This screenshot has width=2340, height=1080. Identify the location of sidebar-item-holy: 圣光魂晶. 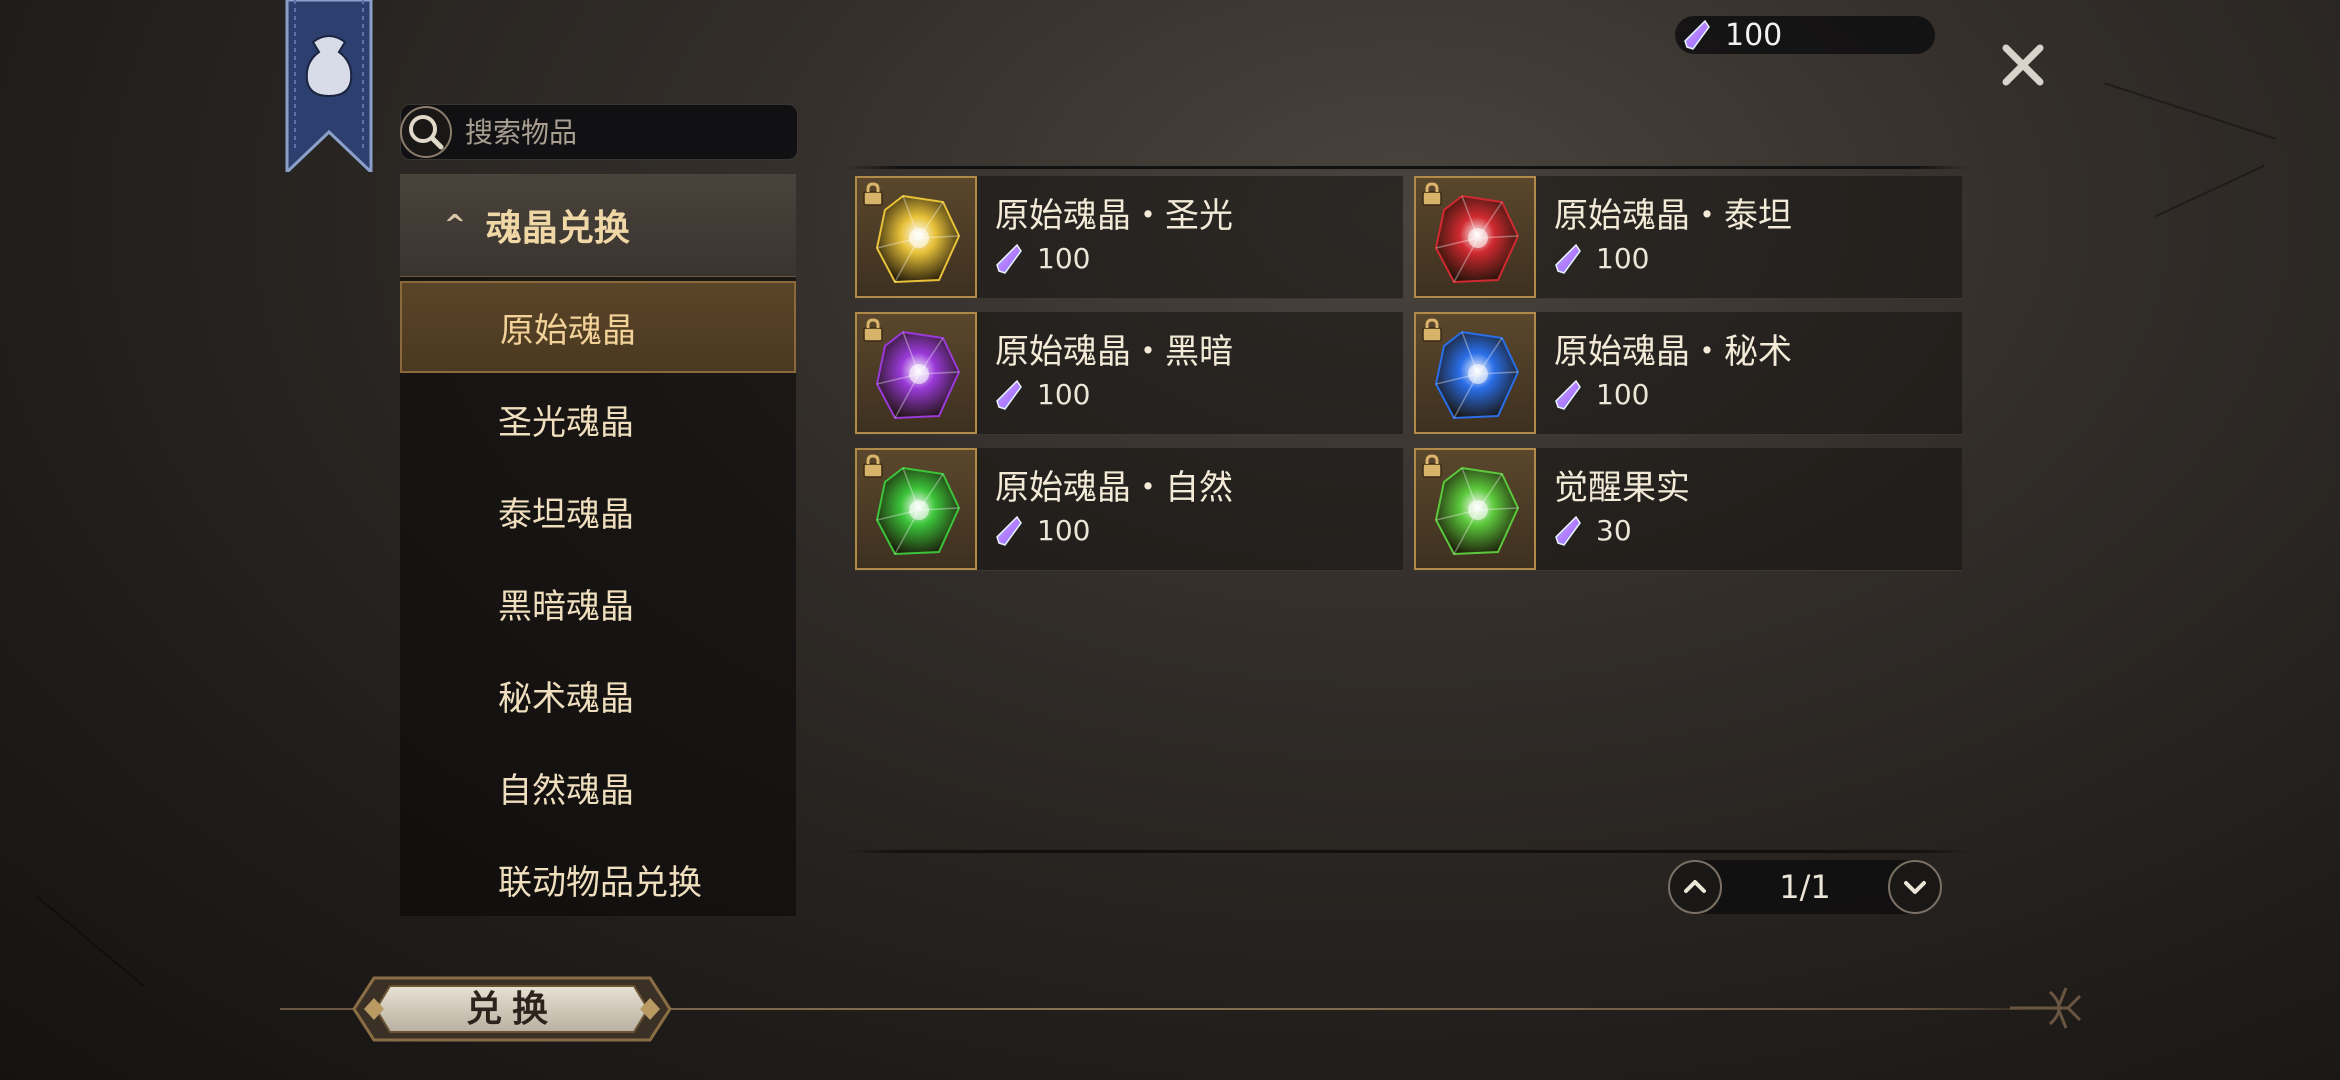
(598, 419).